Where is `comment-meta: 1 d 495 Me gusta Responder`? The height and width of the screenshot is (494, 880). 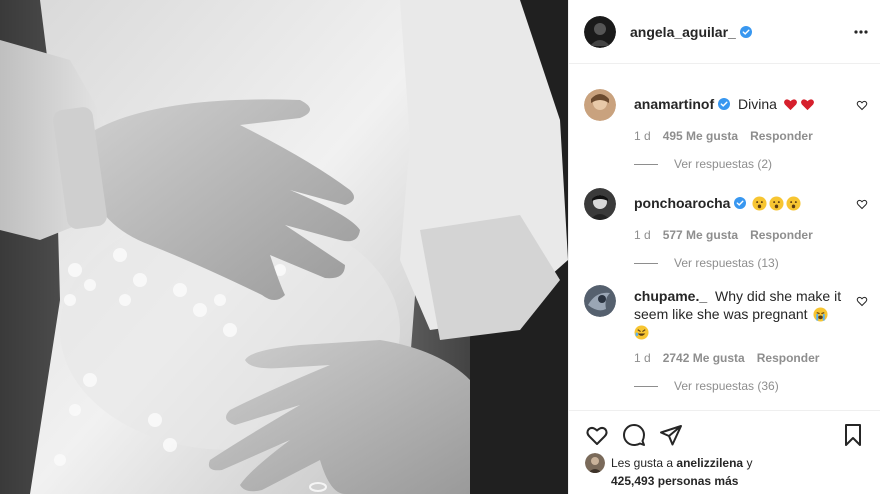 comment-meta: 1 d 495 Me gusta Responder is located at coordinates (754, 136).